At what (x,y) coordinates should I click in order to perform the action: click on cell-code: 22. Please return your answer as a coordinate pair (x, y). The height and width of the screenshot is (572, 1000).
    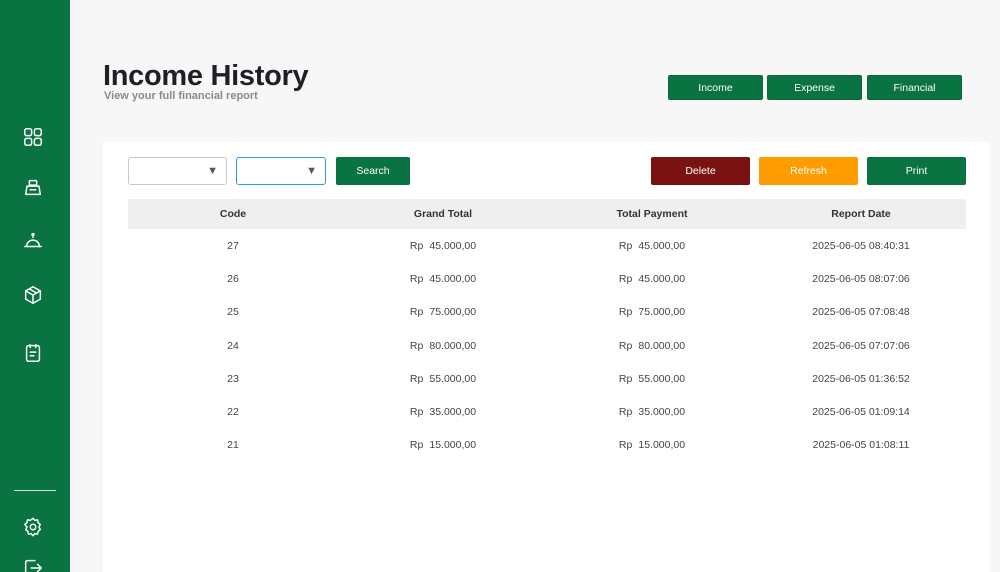
    Looking at the image, I should click on (233, 412).